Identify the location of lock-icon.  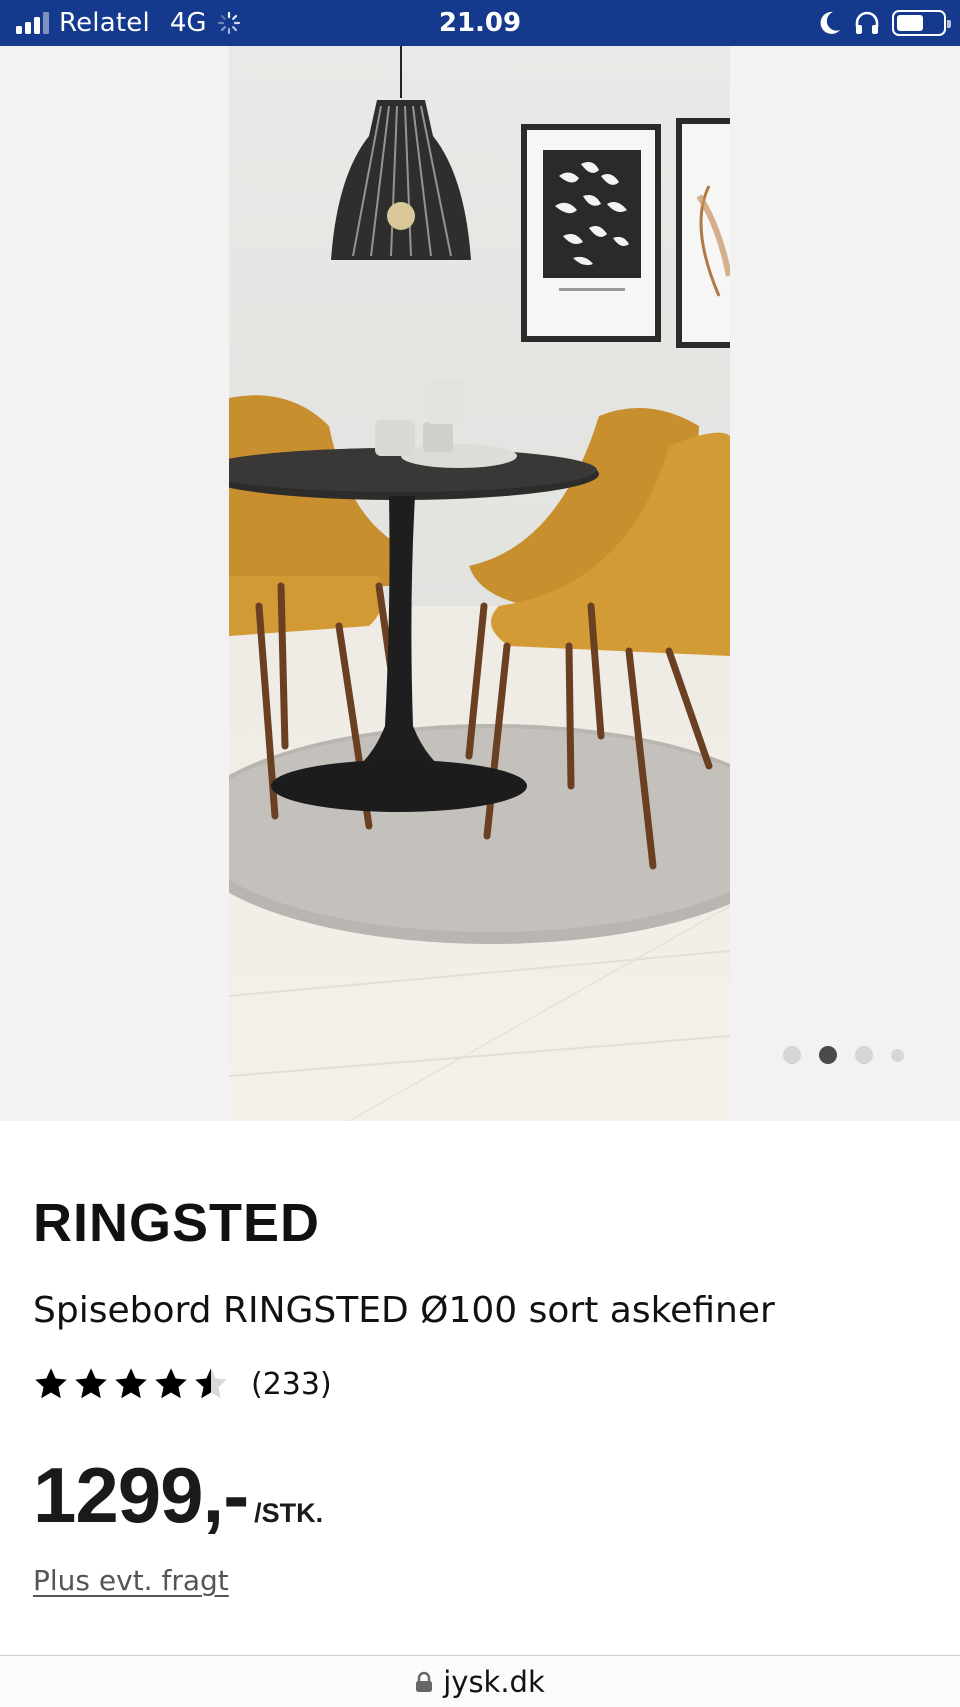
(424, 1681).